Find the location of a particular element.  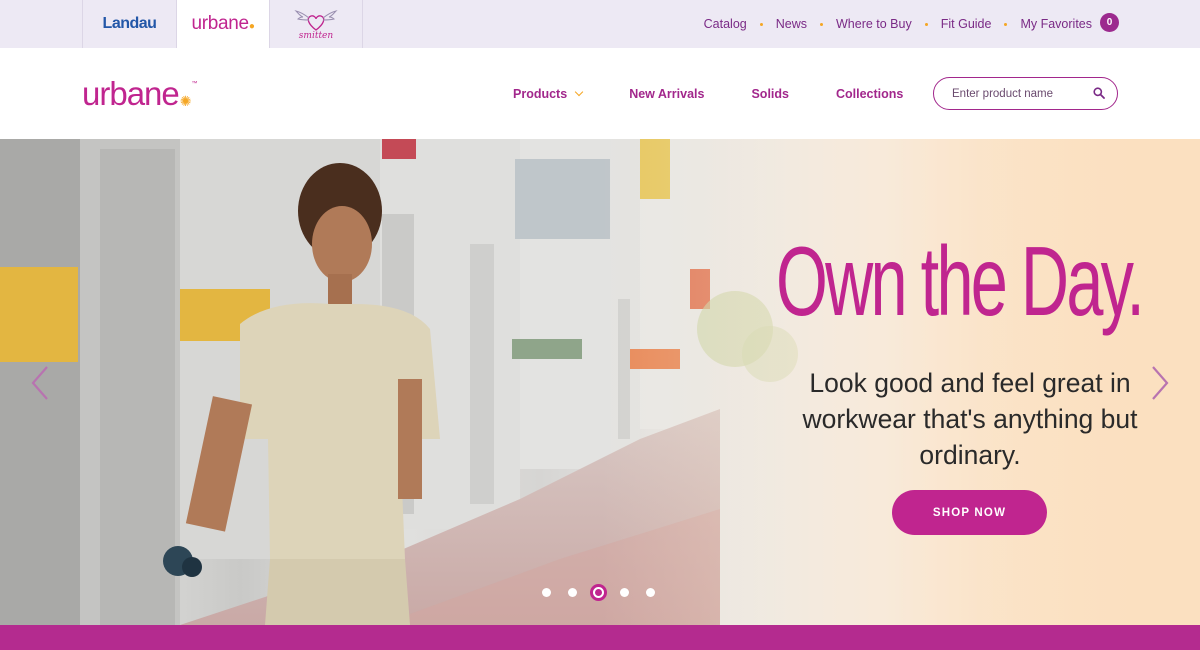

chevron-down-icon is located at coordinates (579, 91).